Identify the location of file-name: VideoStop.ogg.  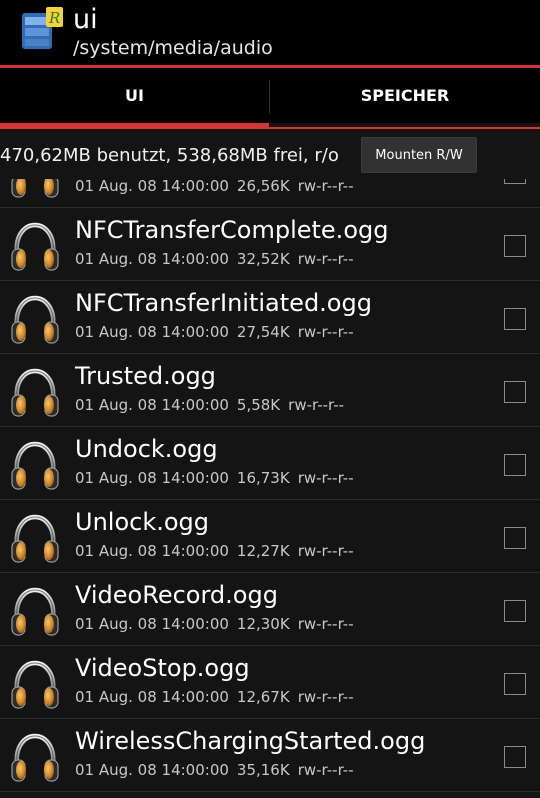
(162, 668).